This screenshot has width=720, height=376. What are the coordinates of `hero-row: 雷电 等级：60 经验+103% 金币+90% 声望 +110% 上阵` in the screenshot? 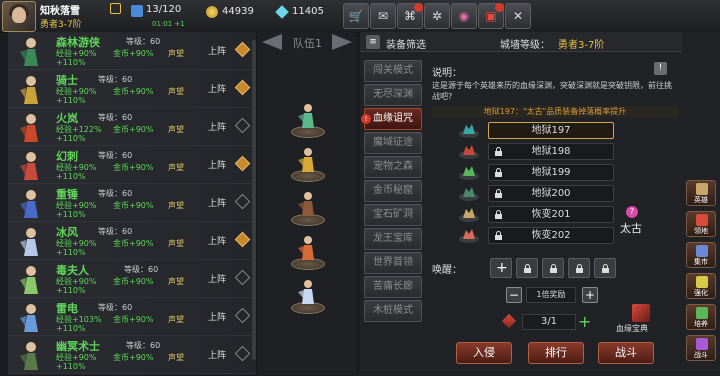 It's located at (132, 317).